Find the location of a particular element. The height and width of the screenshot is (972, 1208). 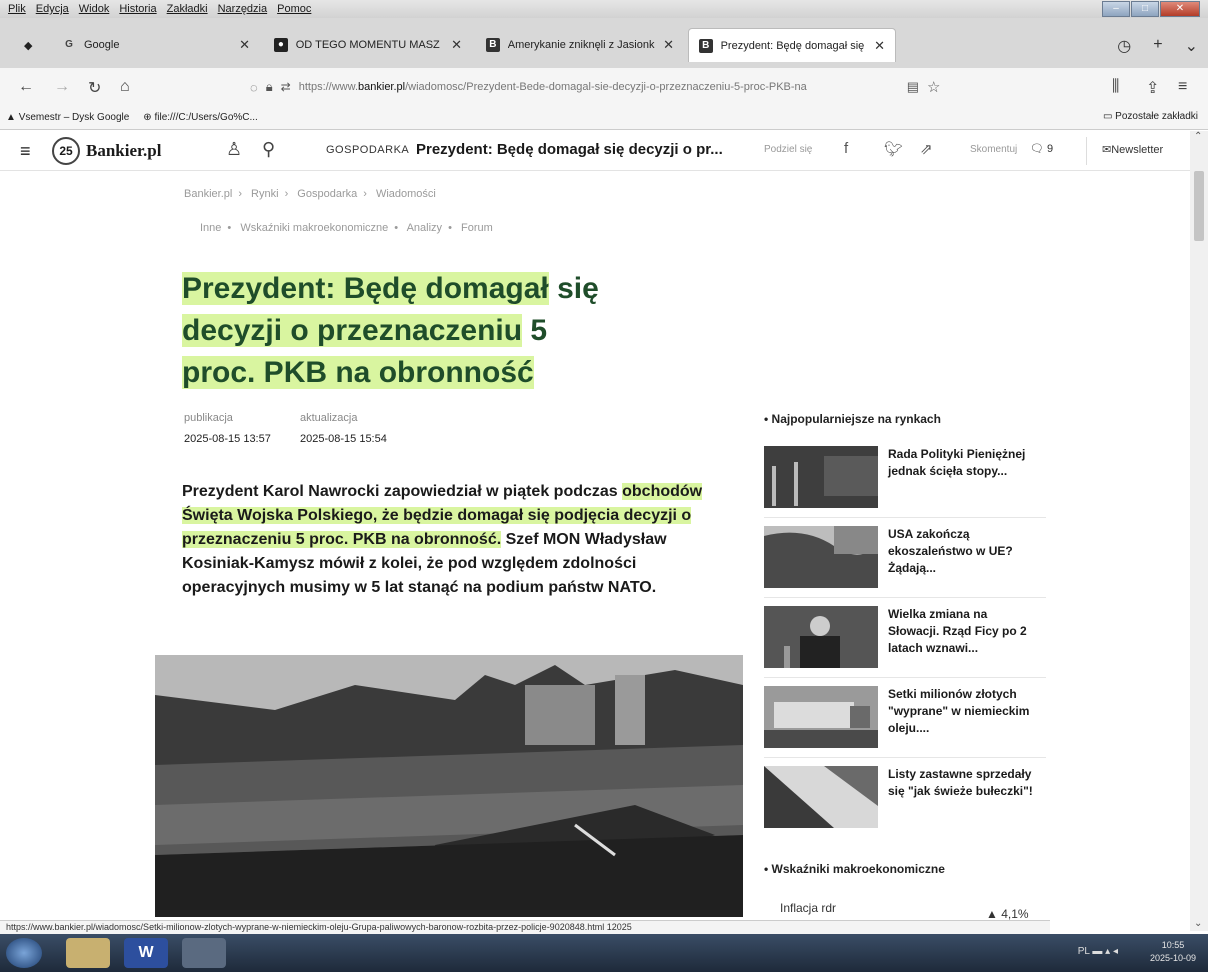

twitter-icon: 🐦︎ is located at coordinates (893, 149).